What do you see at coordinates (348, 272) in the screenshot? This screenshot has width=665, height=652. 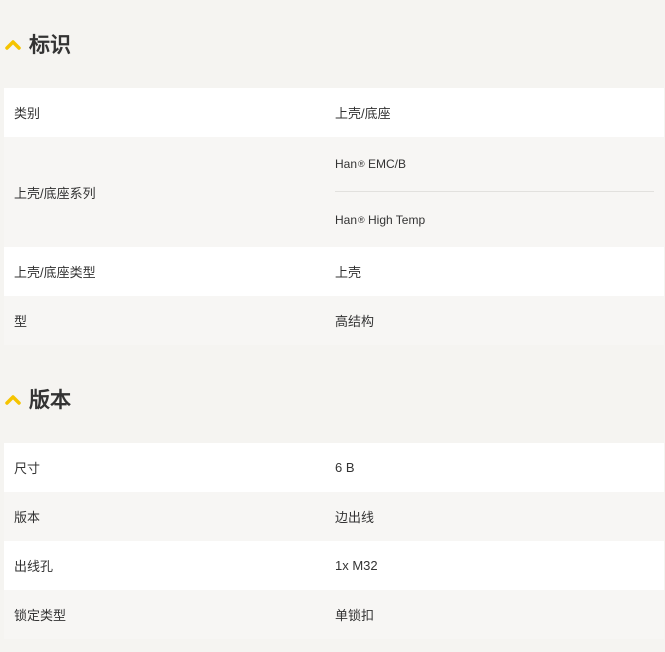 I see `row-value: 上壳` at bounding box center [348, 272].